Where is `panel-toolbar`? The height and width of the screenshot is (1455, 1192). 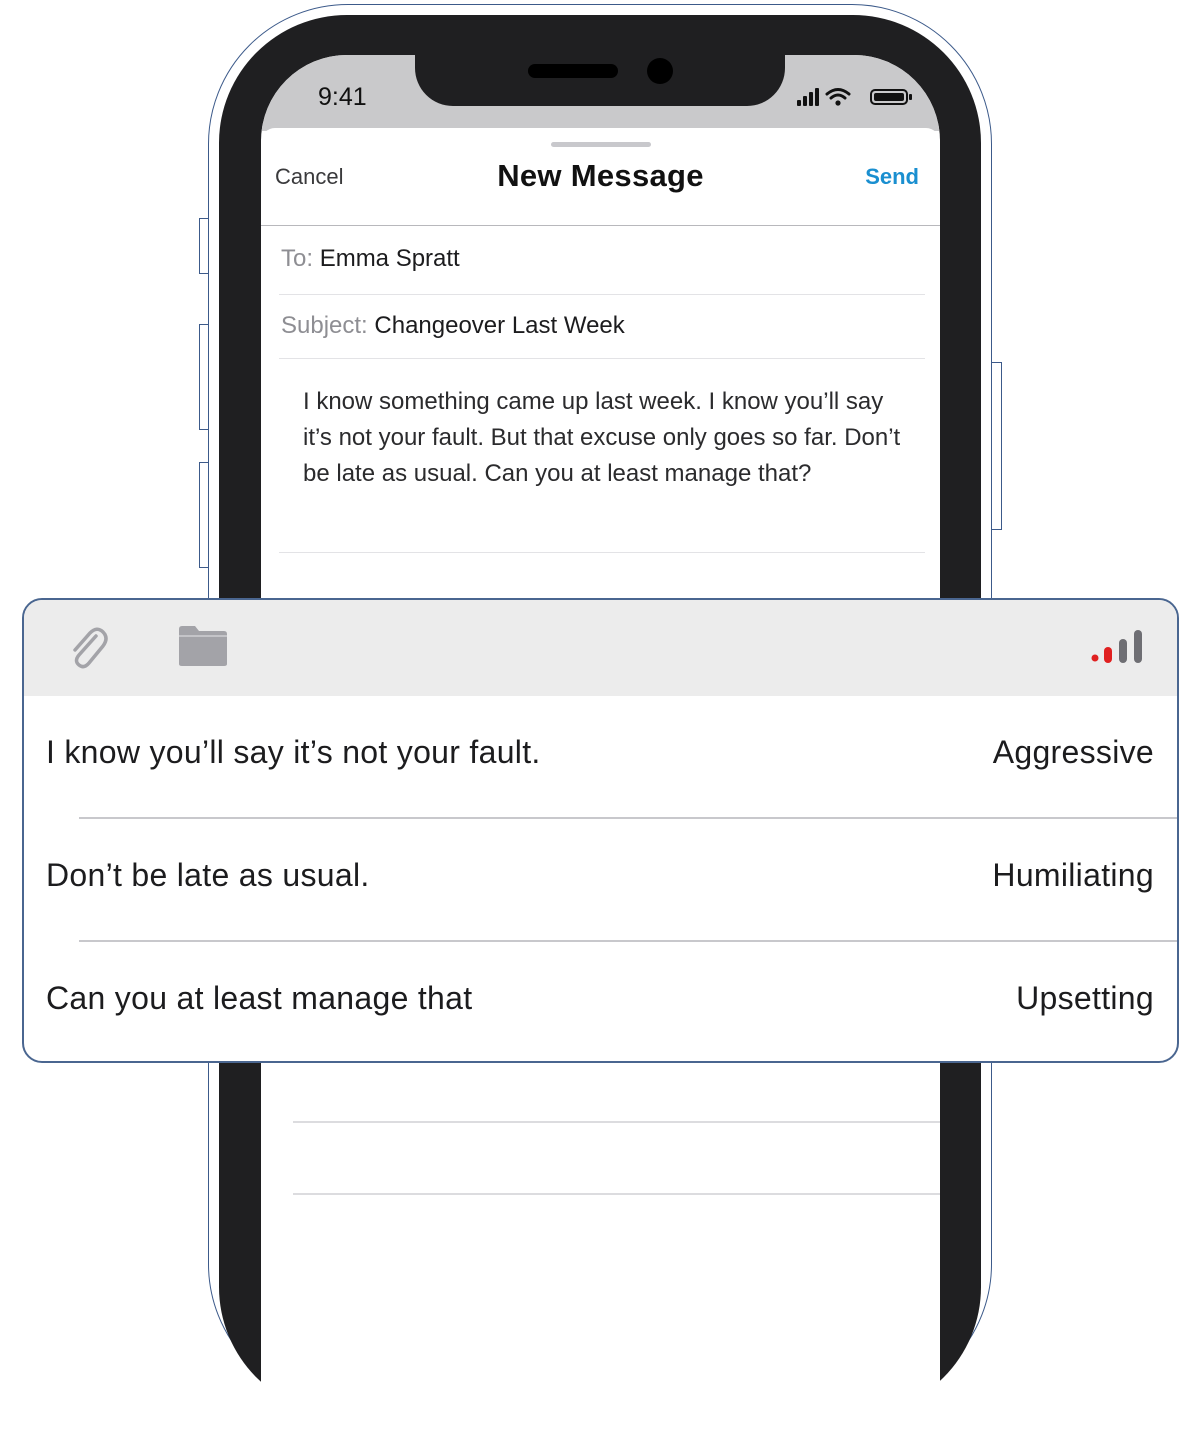 panel-toolbar is located at coordinates (600, 648).